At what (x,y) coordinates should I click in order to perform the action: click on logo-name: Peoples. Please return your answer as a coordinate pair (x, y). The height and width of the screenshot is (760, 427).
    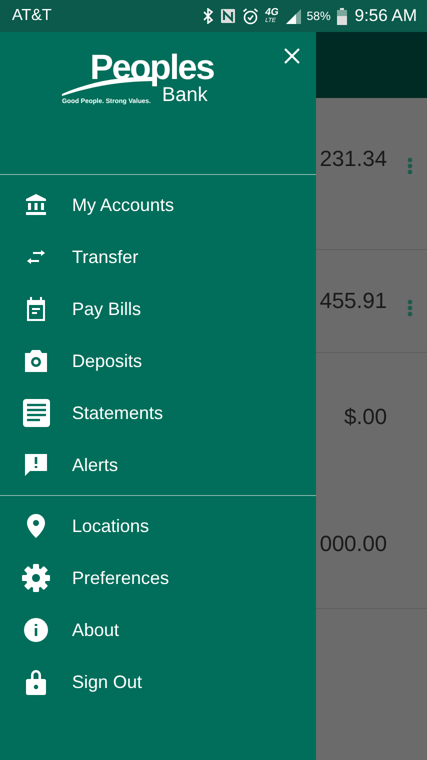
    Looking at the image, I should click on (152, 67).